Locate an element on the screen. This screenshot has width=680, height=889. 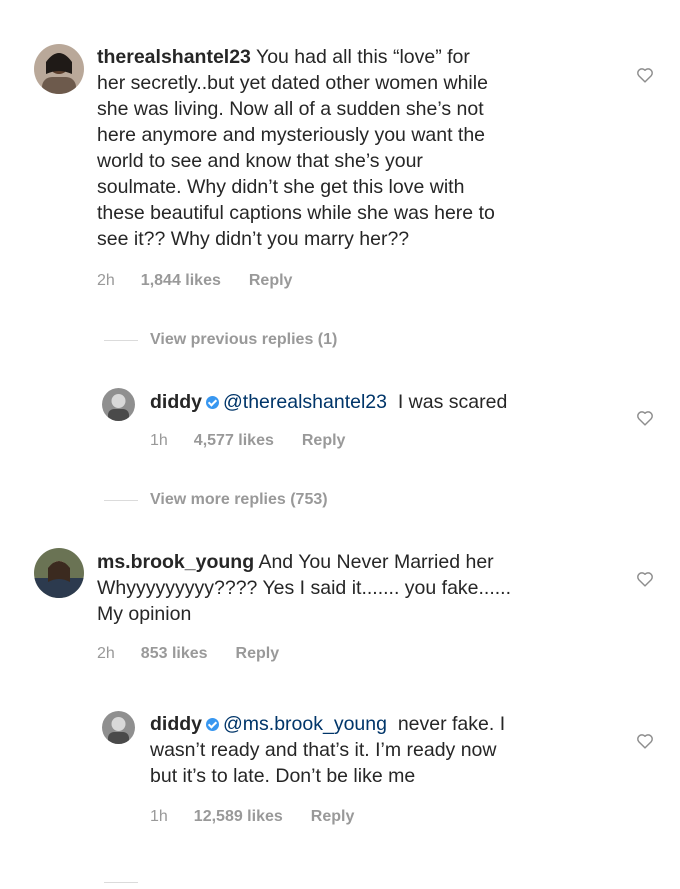
comment-line: And You Never Married her is located at coordinates (376, 562).